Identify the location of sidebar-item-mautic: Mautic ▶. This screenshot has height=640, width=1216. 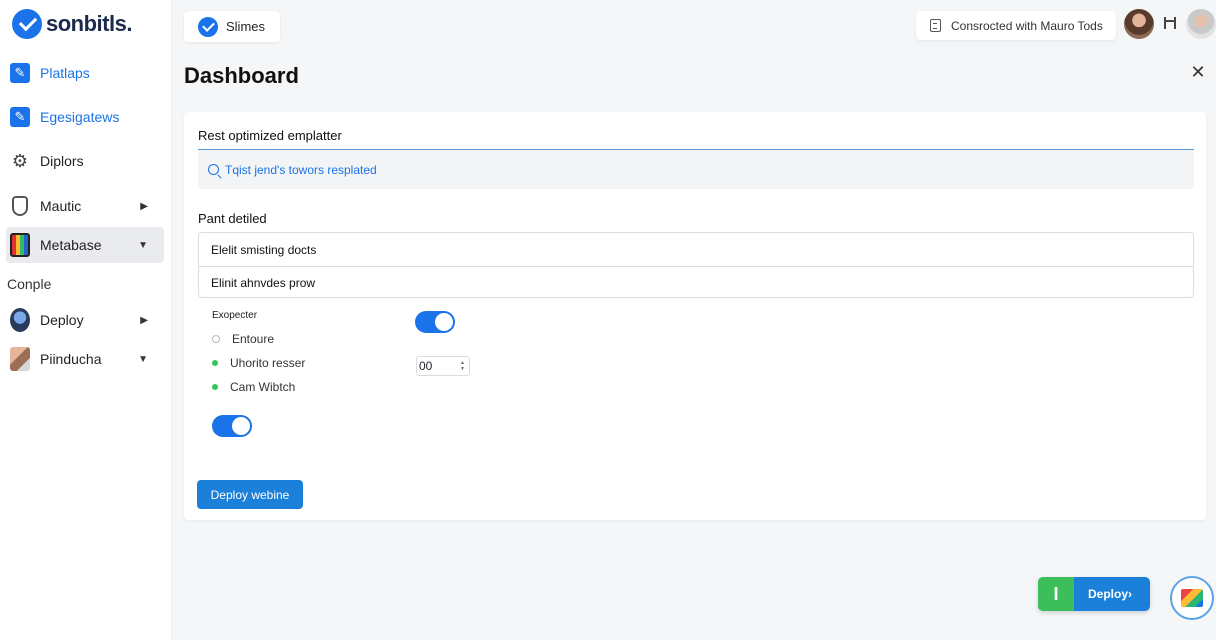
(85, 206).